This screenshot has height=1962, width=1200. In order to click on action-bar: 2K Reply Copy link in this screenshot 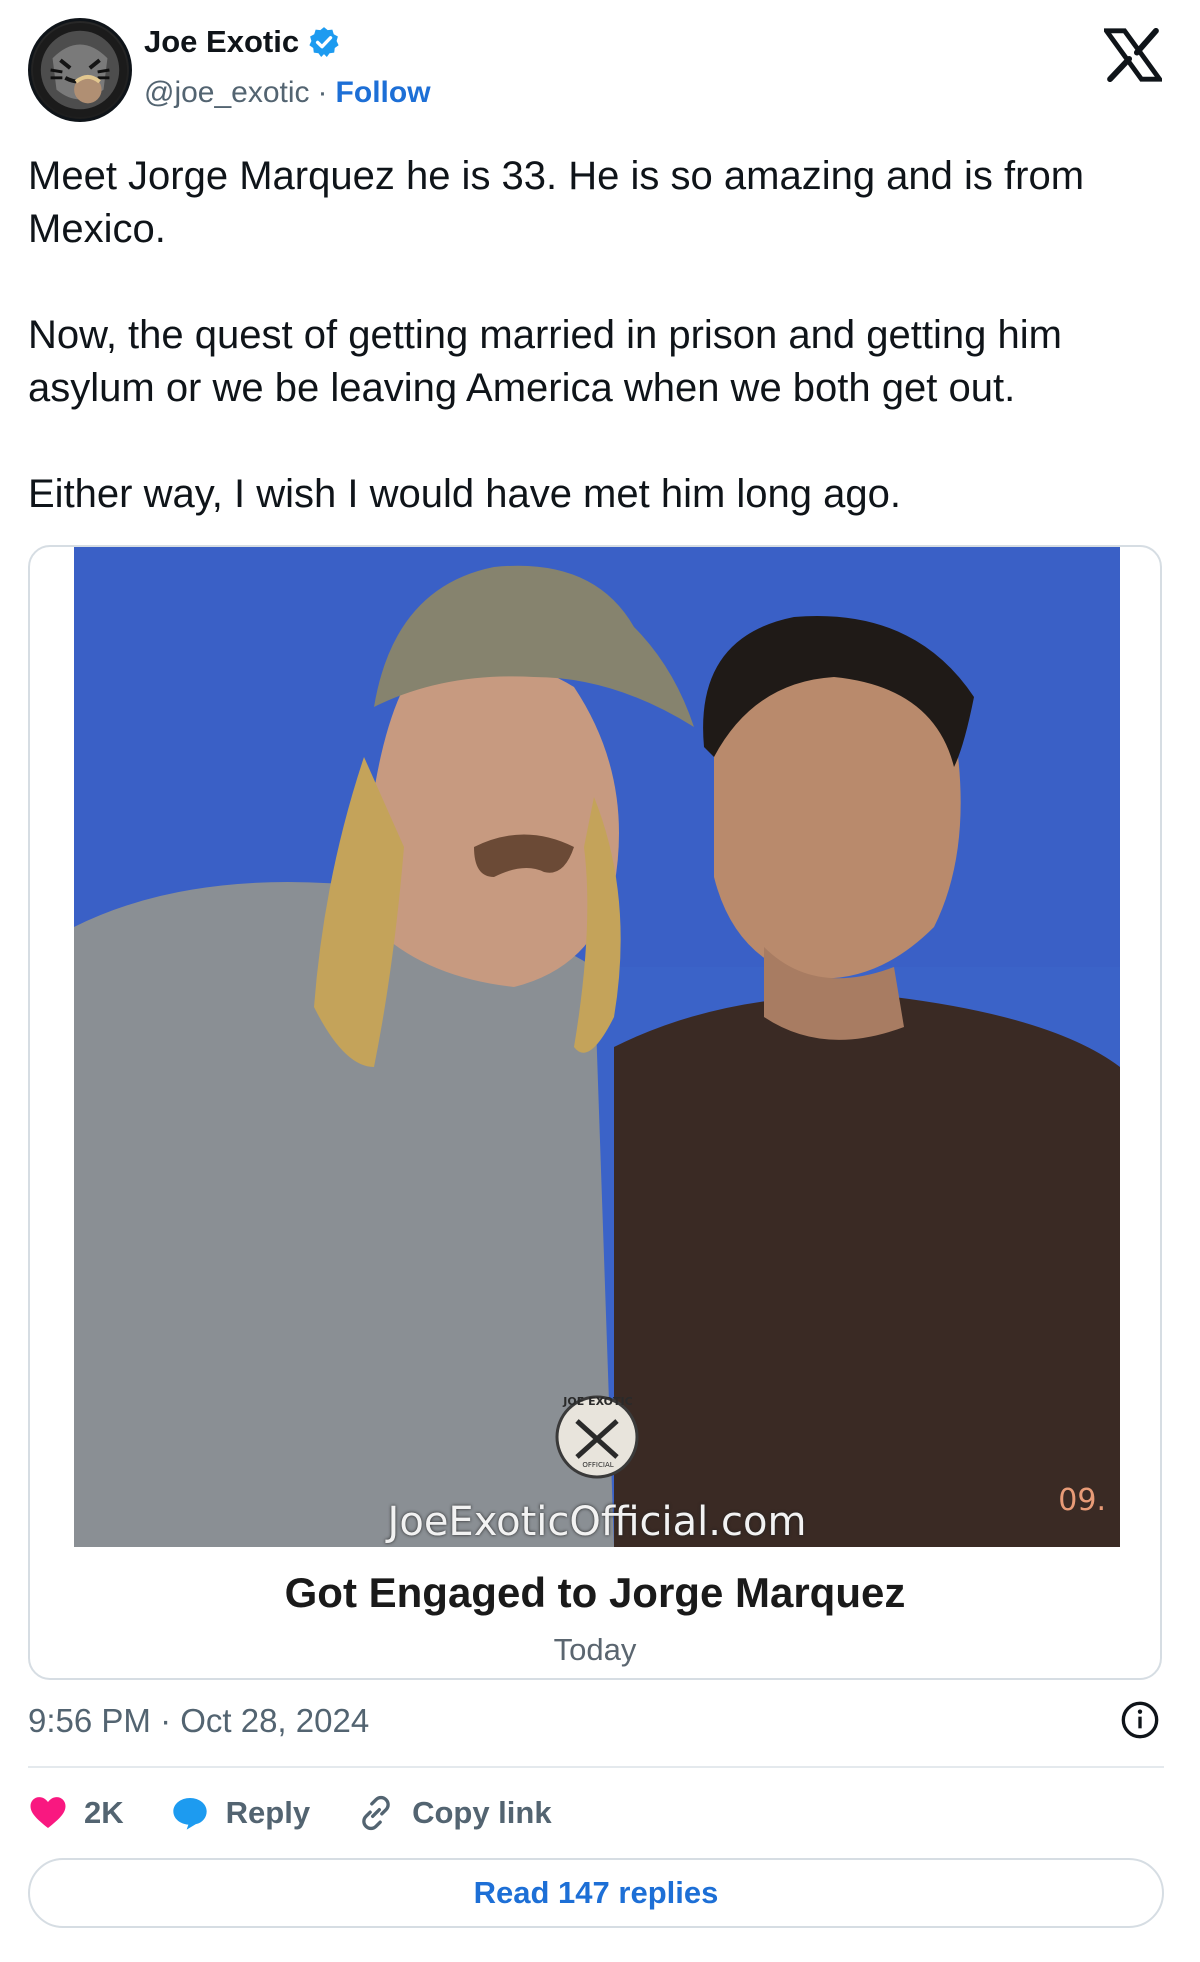, I will do `click(313, 1813)`.